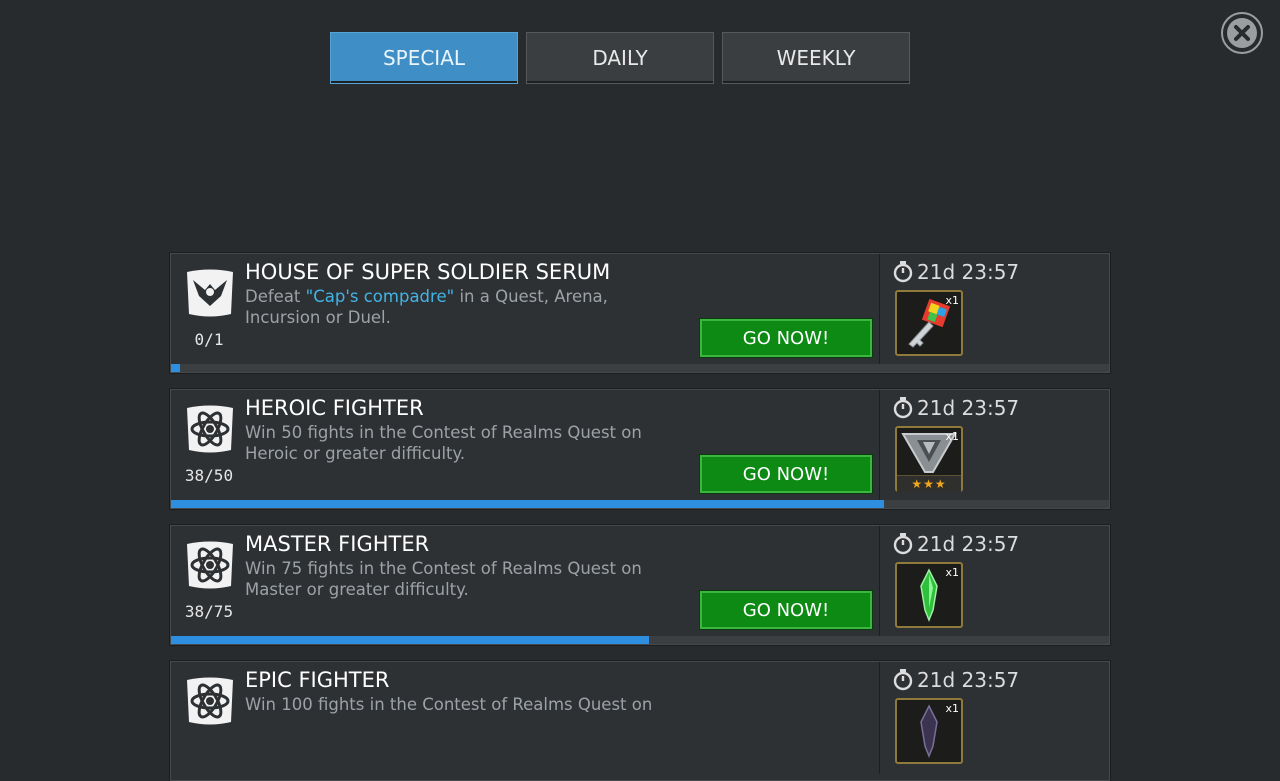  Describe the element at coordinates (929, 459) in the screenshot. I see `reward-item: x1 ★★★` at that location.